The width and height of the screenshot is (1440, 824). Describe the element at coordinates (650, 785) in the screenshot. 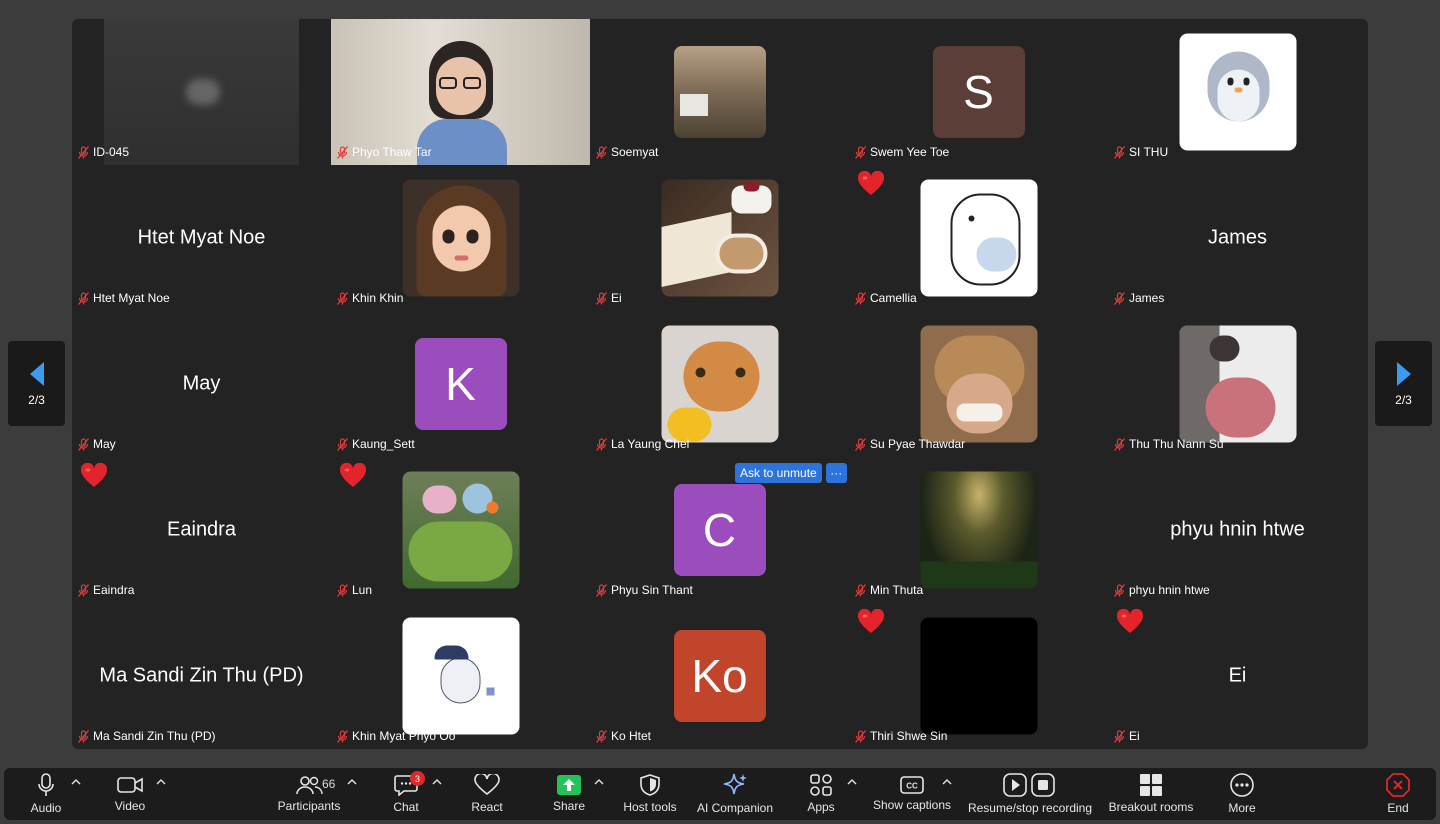

I see `shield-icon` at that location.